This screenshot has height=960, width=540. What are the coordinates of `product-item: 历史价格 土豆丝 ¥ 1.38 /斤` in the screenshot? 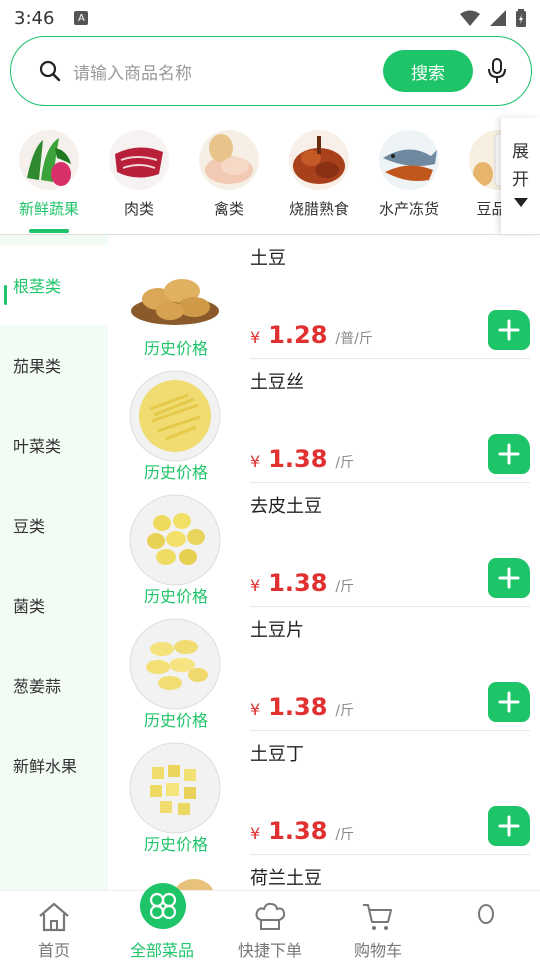 It's located at (324, 421).